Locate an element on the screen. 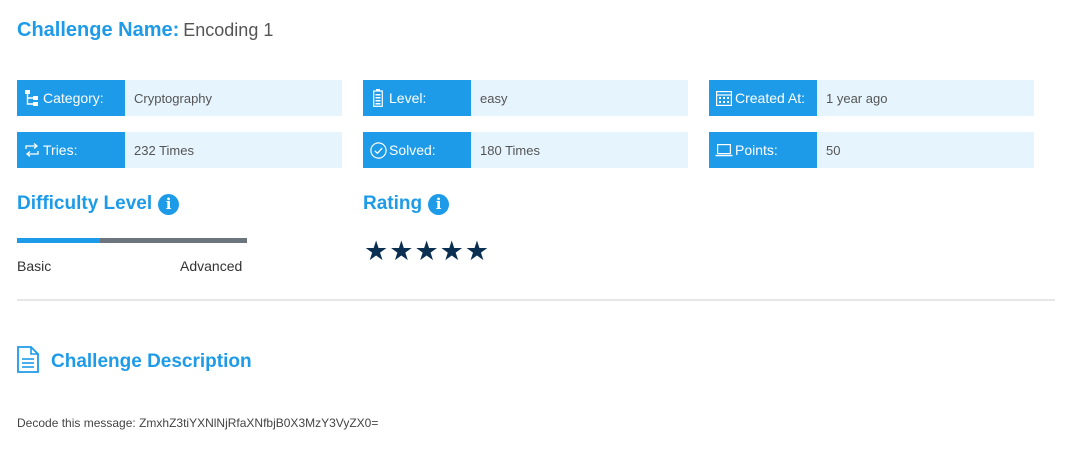 This screenshot has width=1072, height=455. difficulty-bar is located at coordinates (132, 240).